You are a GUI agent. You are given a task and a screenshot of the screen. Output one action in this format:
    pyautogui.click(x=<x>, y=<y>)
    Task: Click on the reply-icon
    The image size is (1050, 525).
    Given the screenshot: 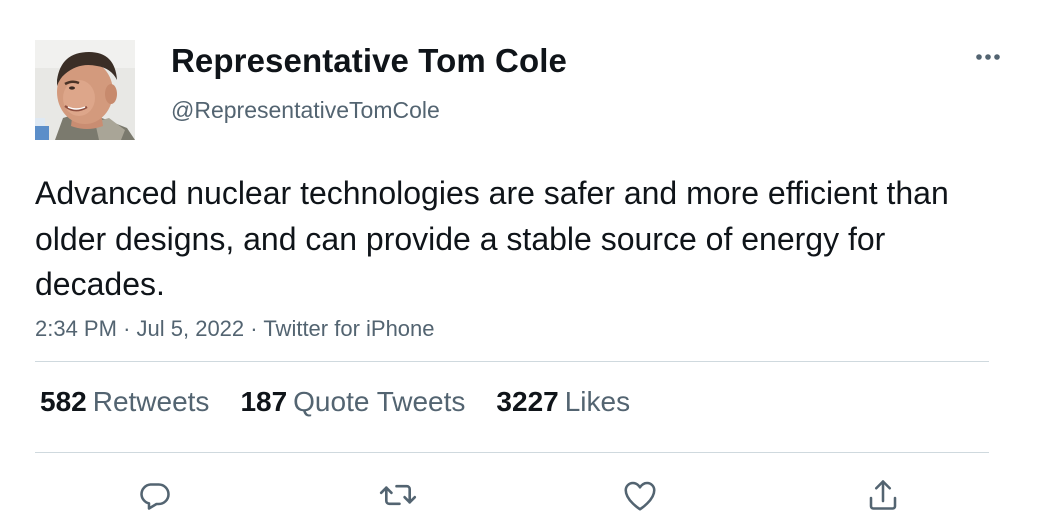 What is the action you would take?
    pyautogui.click(x=155, y=496)
    